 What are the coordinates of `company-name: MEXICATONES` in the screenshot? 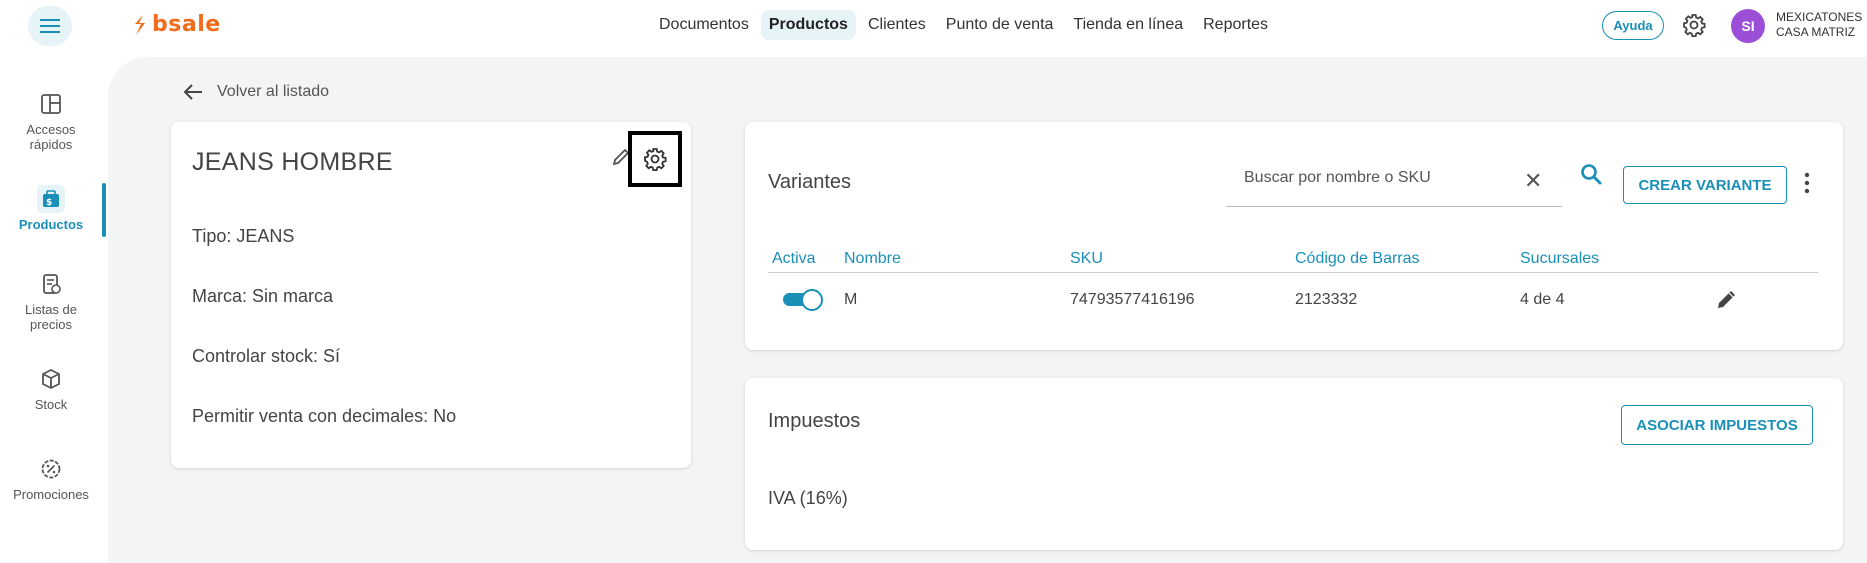 It's located at (1819, 17).